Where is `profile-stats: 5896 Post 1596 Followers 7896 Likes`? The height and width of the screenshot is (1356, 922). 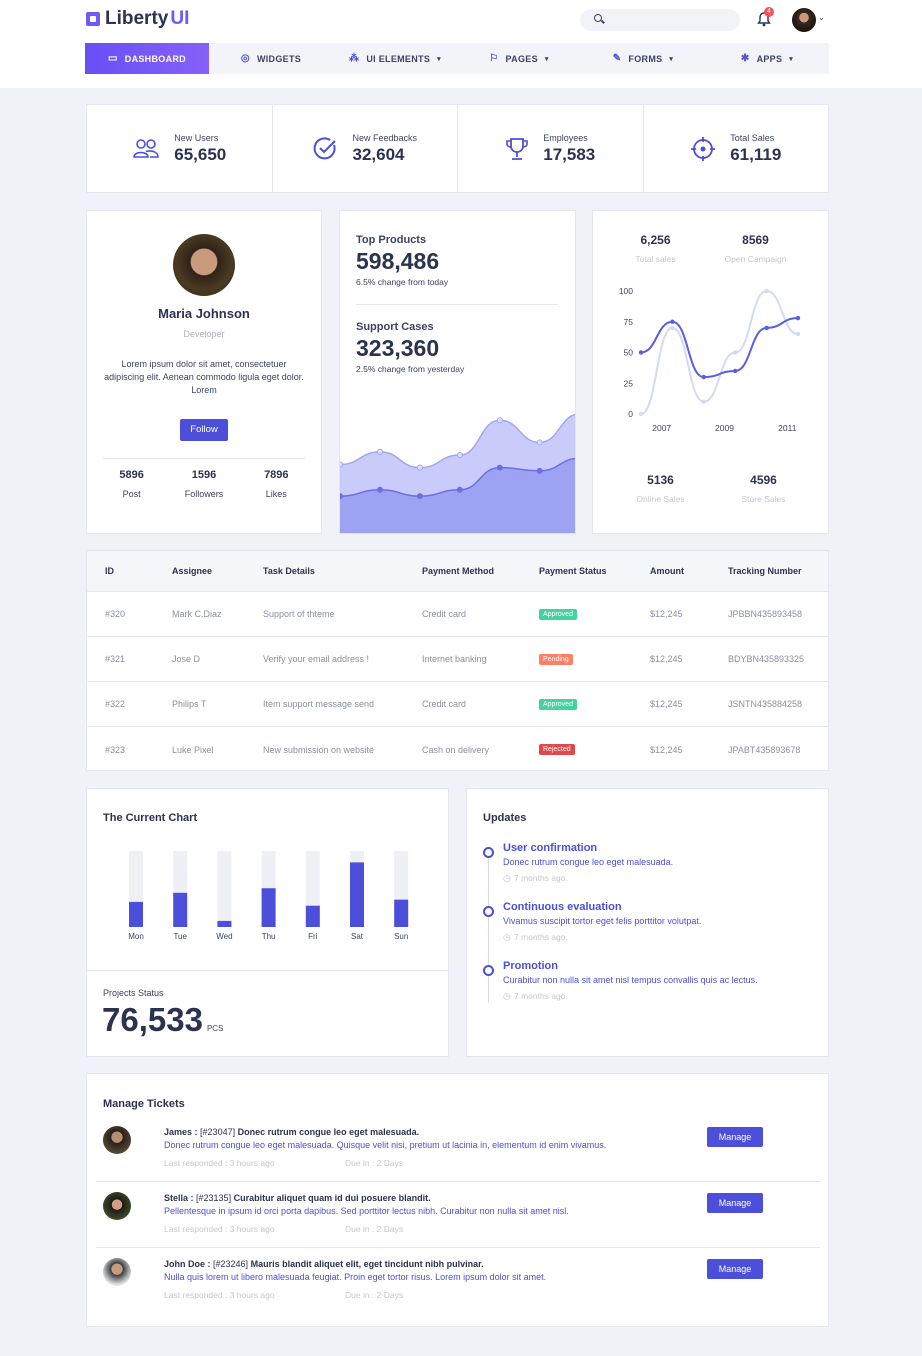 profile-stats: 5896 Post 1596 Followers 7896 Likes is located at coordinates (204, 484).